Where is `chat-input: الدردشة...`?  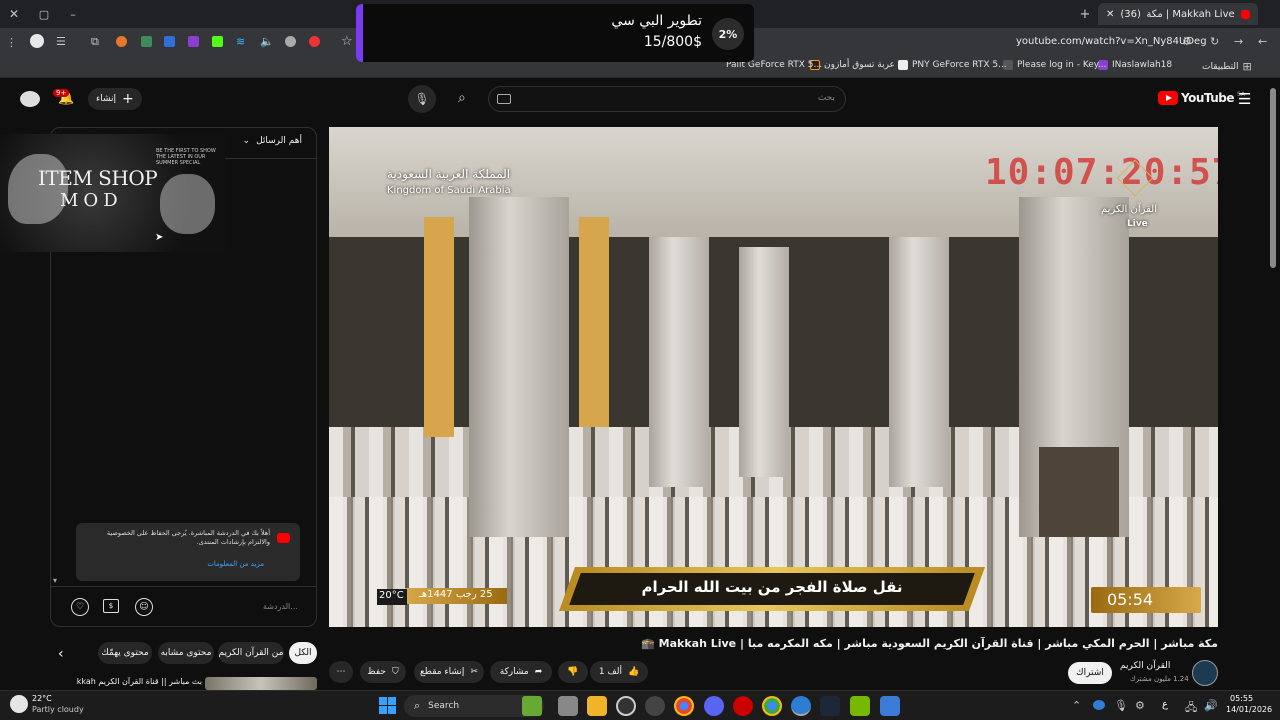
chat-input: الدردشة... is located at coordinates (233, 608).